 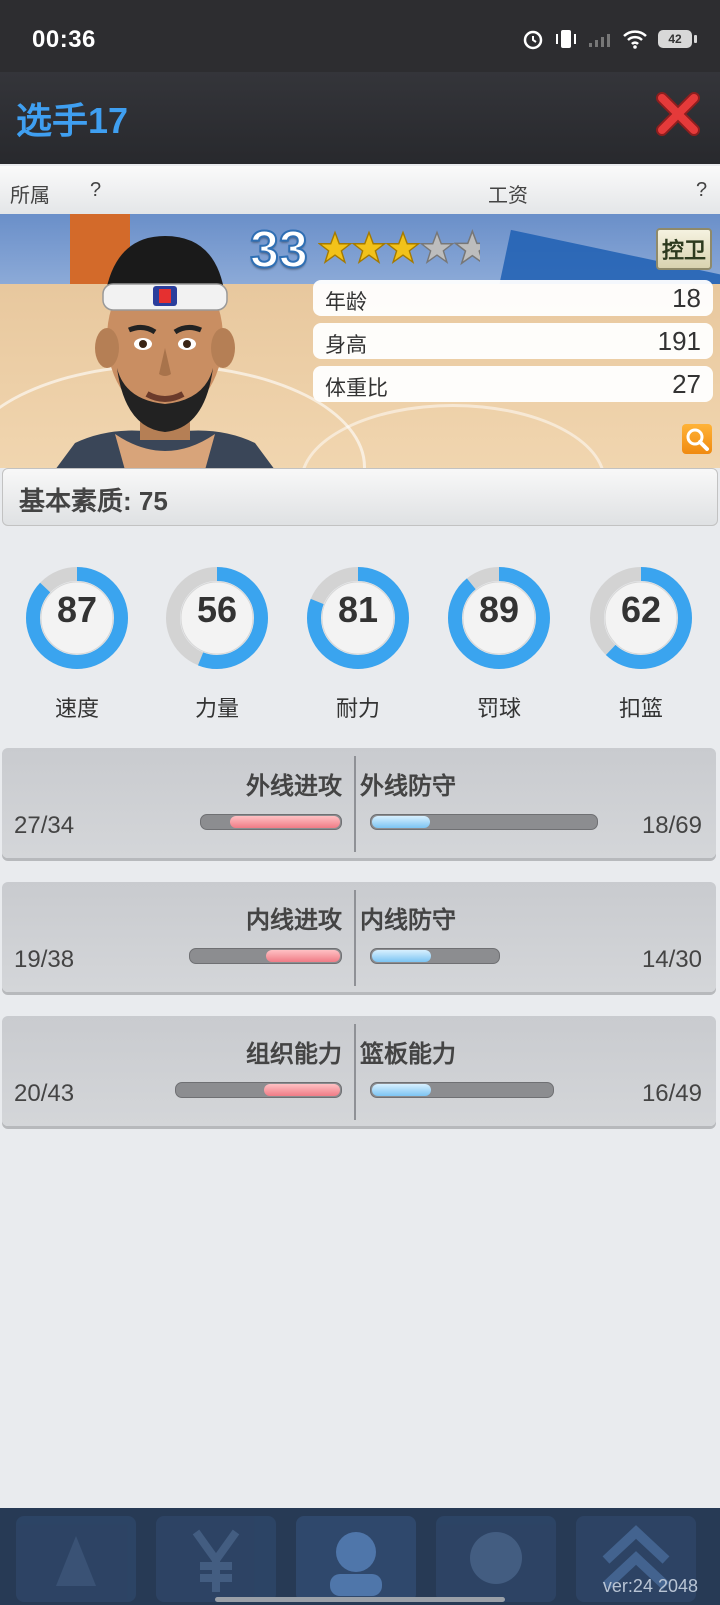 I want to click on stat-name-left: 内线进攻, so click(x=294, y=920).